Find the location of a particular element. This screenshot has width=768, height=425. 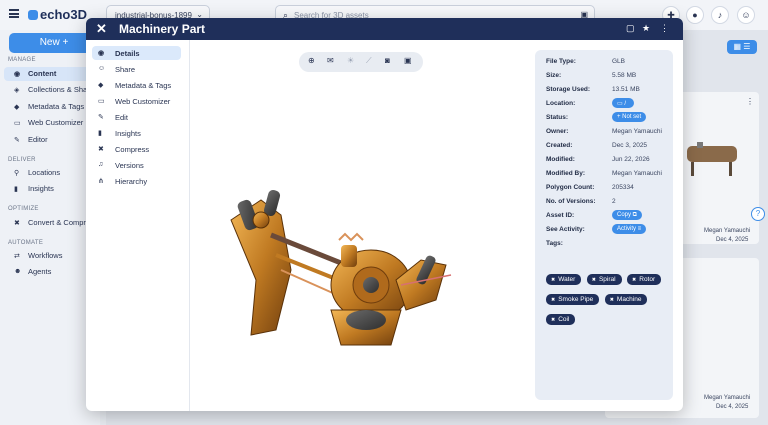

tag-chip: ✖ Coil is located at coordinates (561, 319).